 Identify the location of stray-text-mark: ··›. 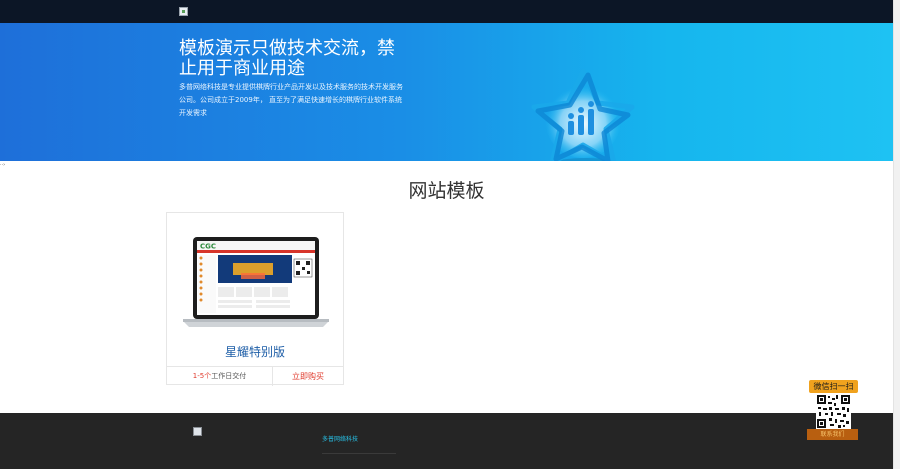
(3, 165).